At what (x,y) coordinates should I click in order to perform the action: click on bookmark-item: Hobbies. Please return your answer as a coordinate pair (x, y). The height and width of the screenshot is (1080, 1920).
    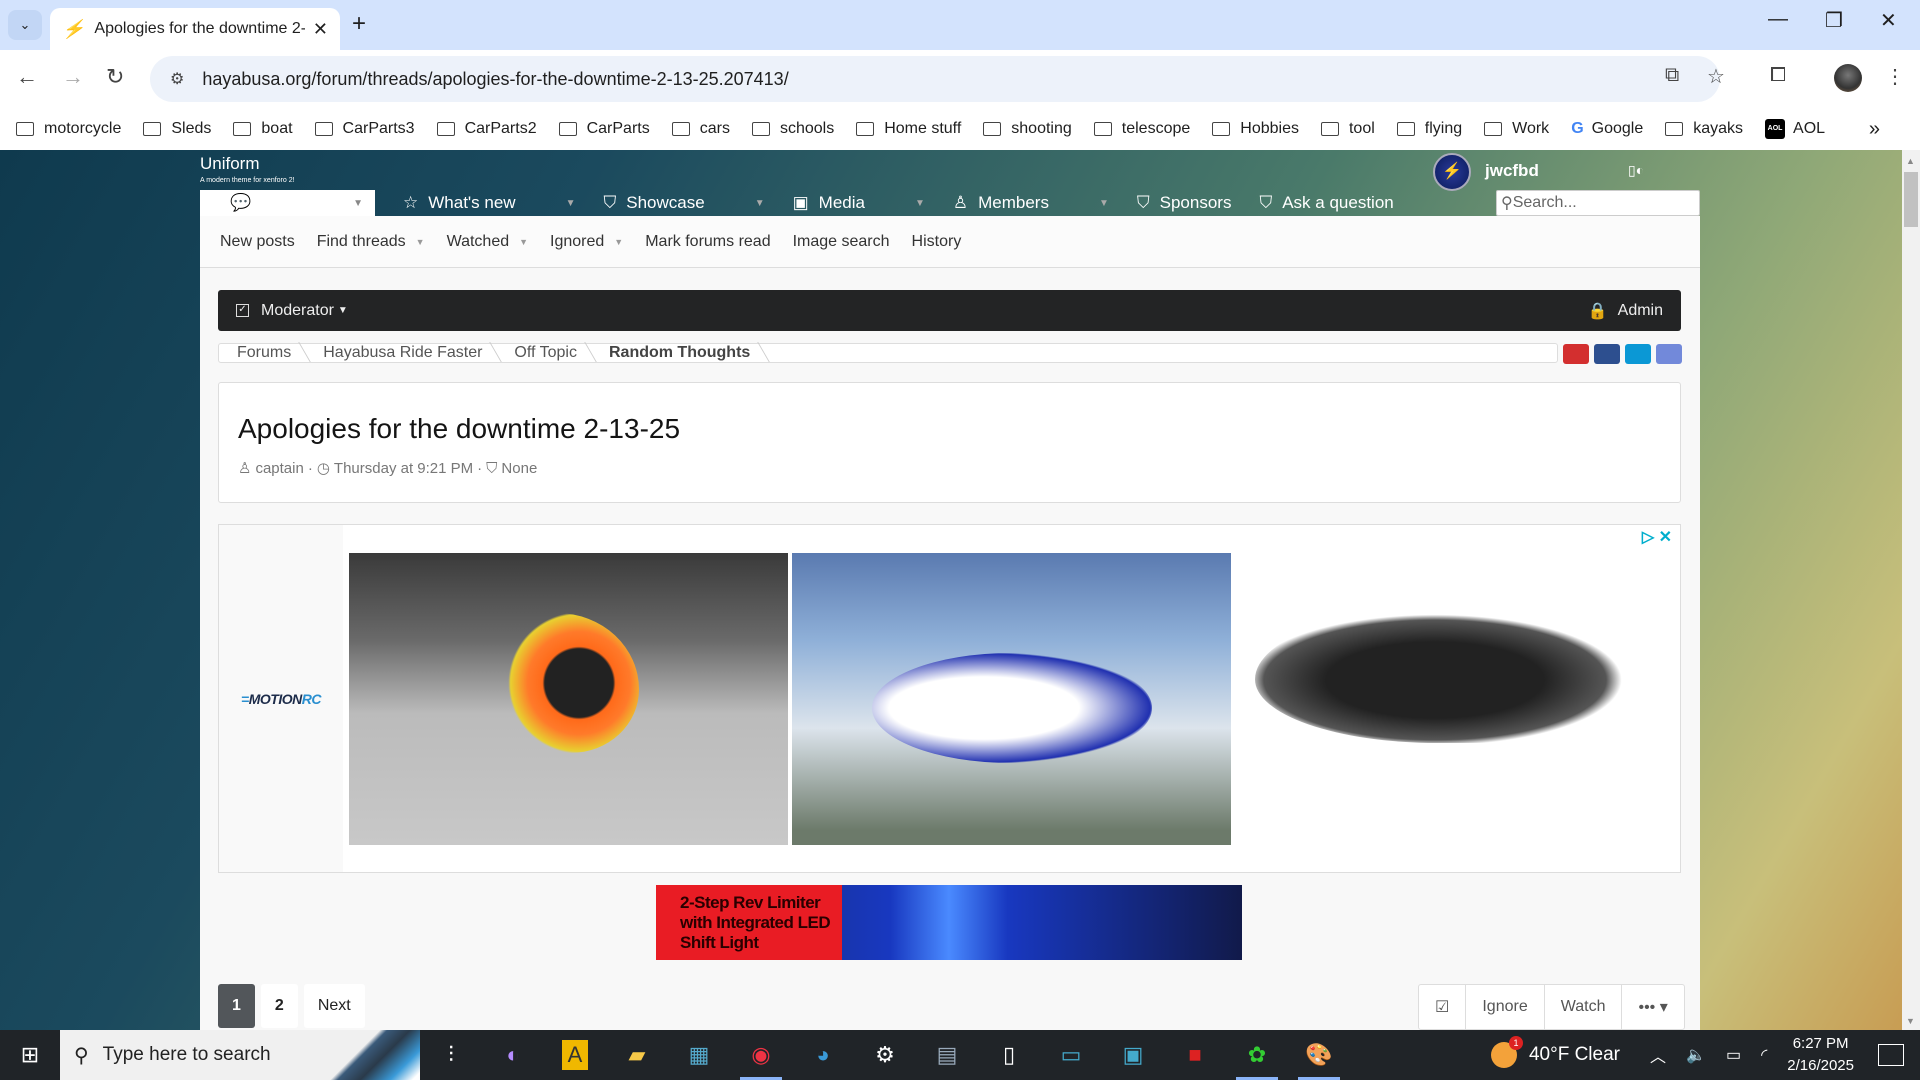
    Looking at the image, I should click on (1255, 129).